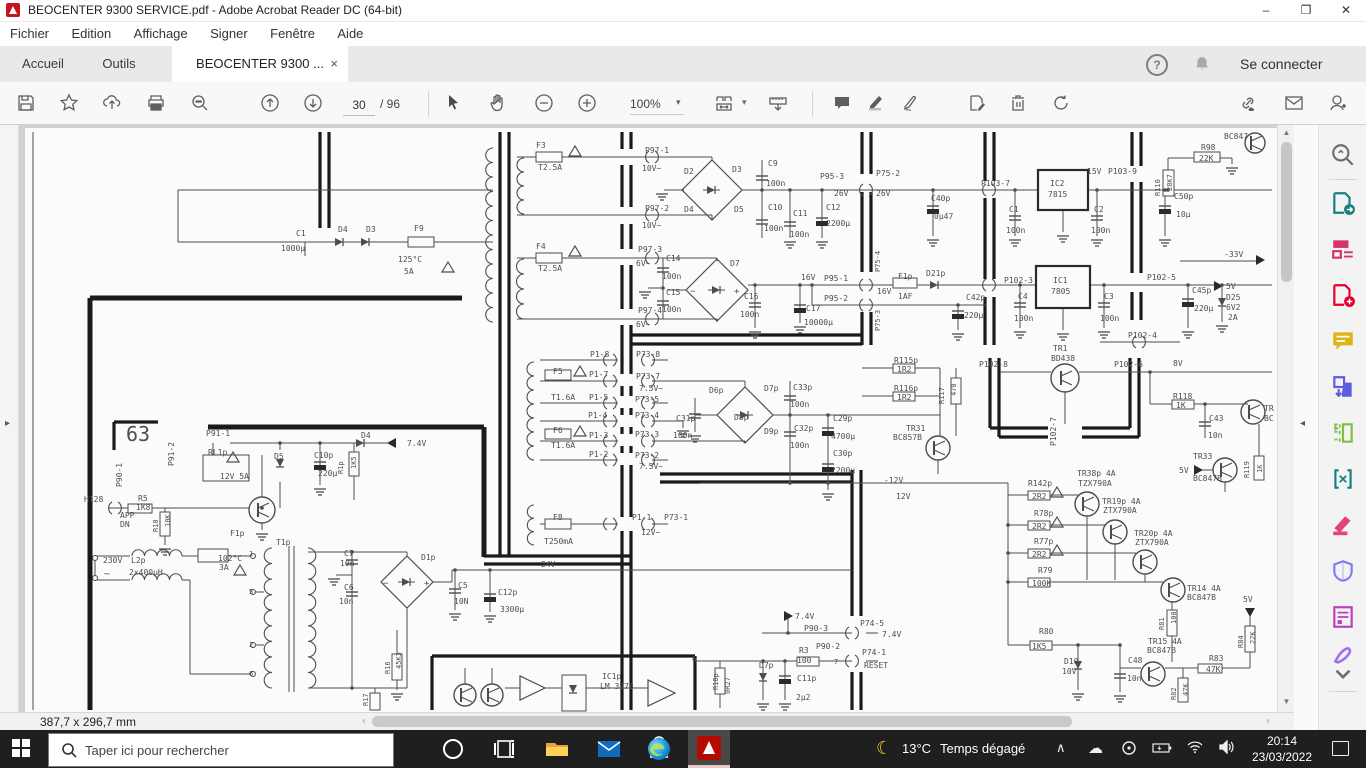  Describe the element at coordinates (453, 749) in the screenshot. I see `cortana-icon` at that location.